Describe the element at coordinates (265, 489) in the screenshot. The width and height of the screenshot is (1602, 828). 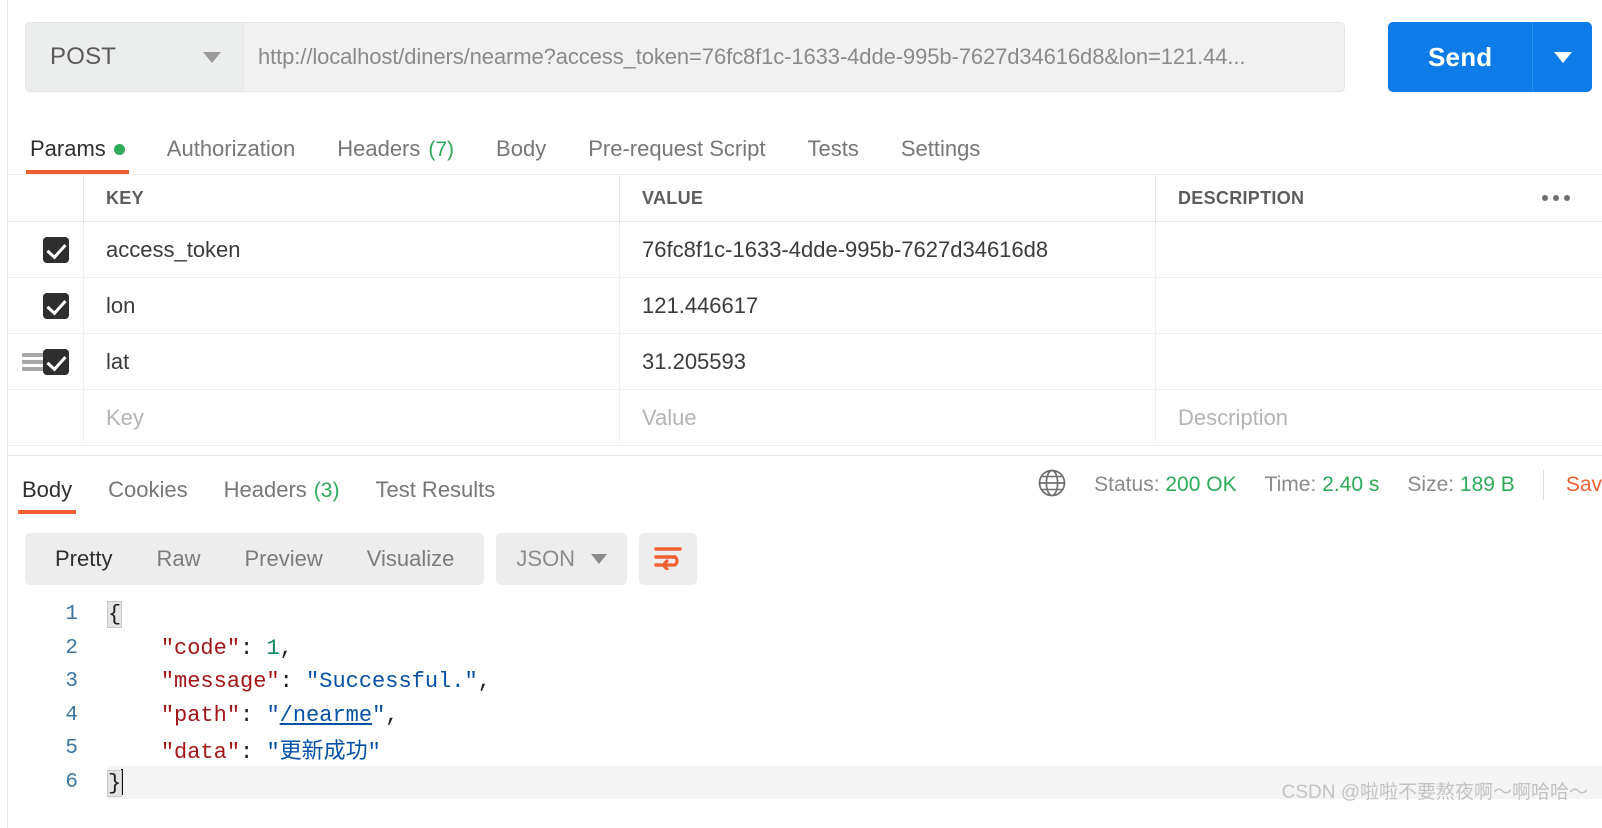
I see `response-tab-headers-label: Headers` at that location.